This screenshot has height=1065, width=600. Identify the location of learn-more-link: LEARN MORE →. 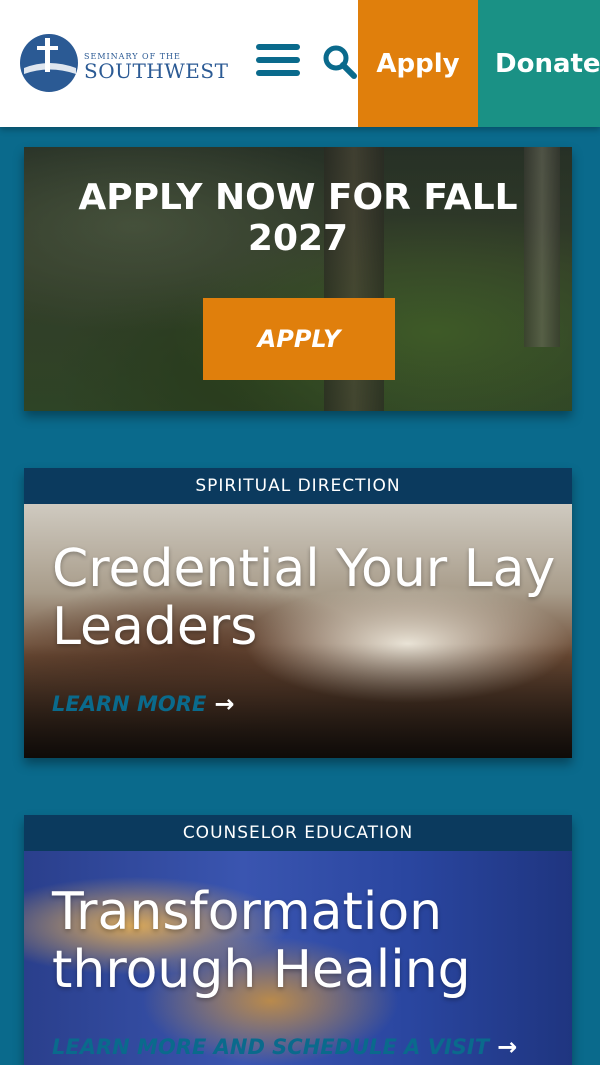
(143, 704).